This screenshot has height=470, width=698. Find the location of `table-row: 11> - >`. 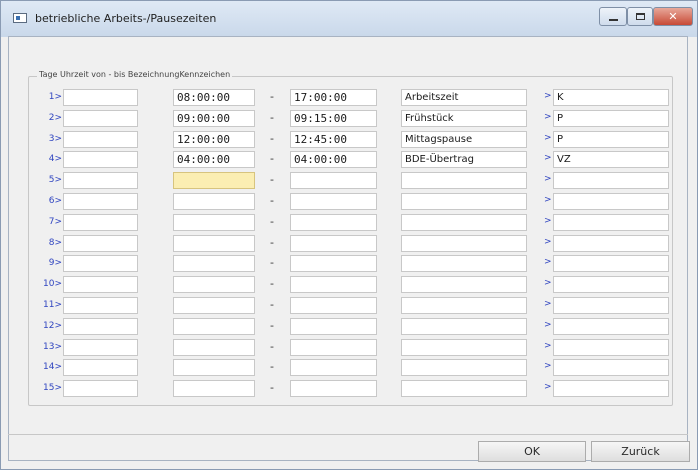

table-row: 11> - > is located at coordinates (349, 306).